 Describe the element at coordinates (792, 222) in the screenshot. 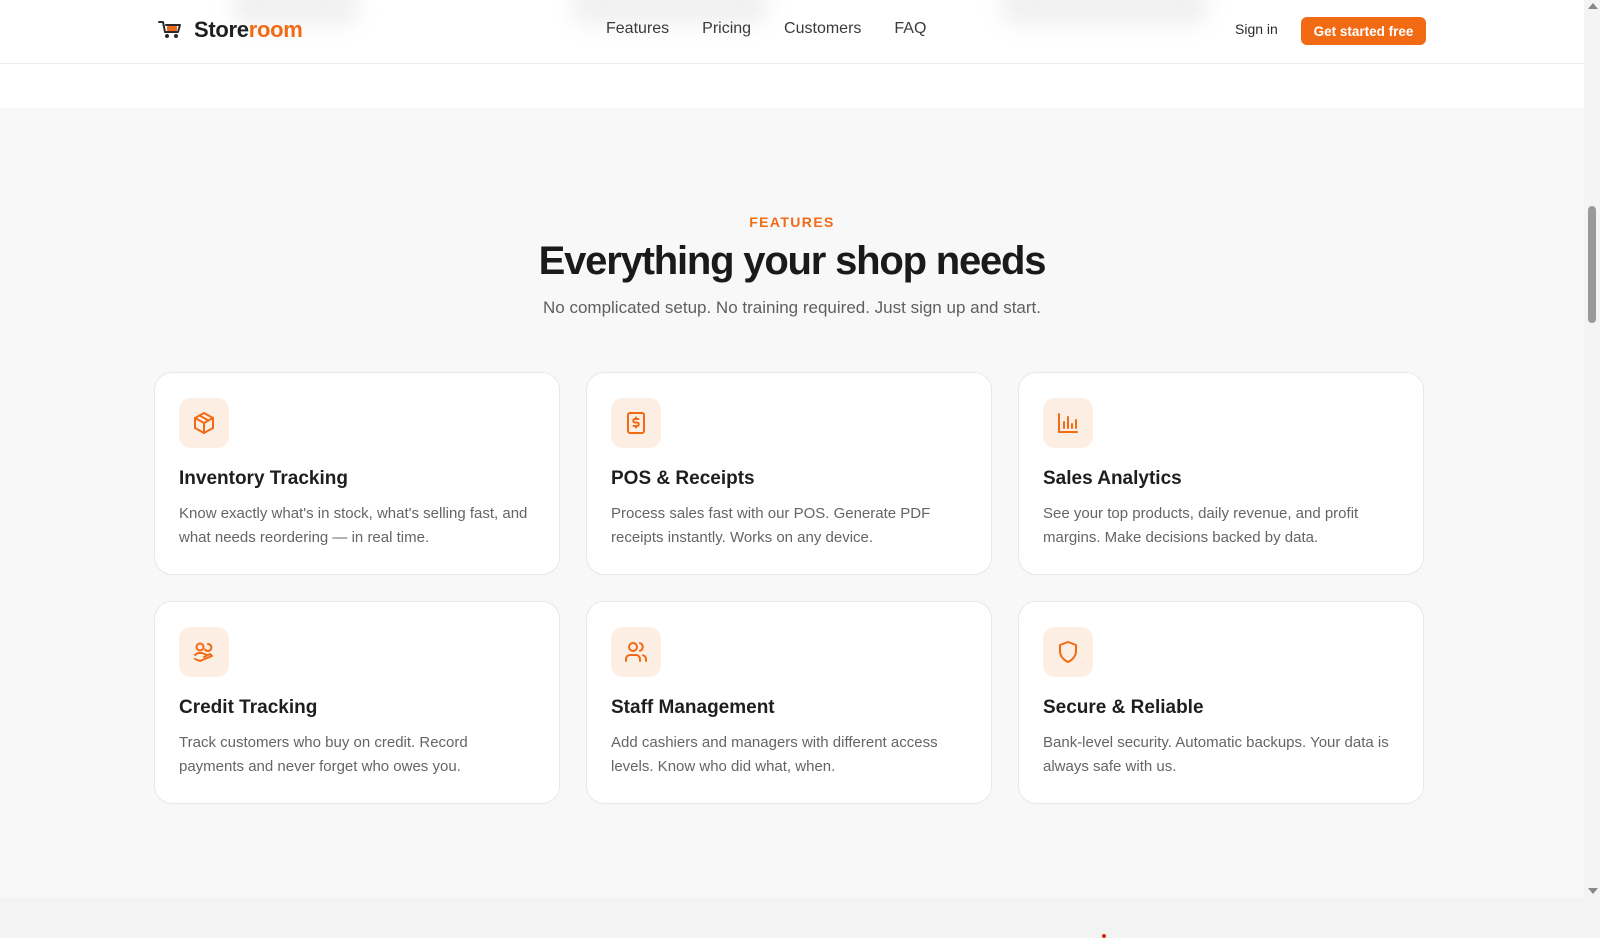

I see `section-eyebrow: FEATURES` at that location.